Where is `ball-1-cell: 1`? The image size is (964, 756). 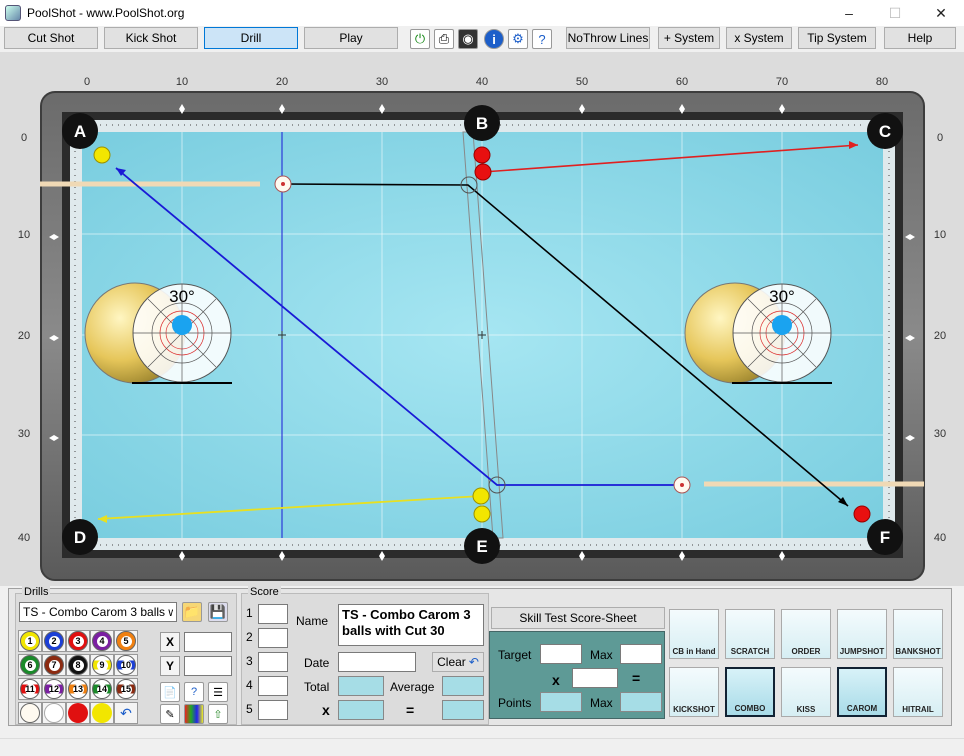 ball-1-cell: 1 is located at coordinates (30, 641).